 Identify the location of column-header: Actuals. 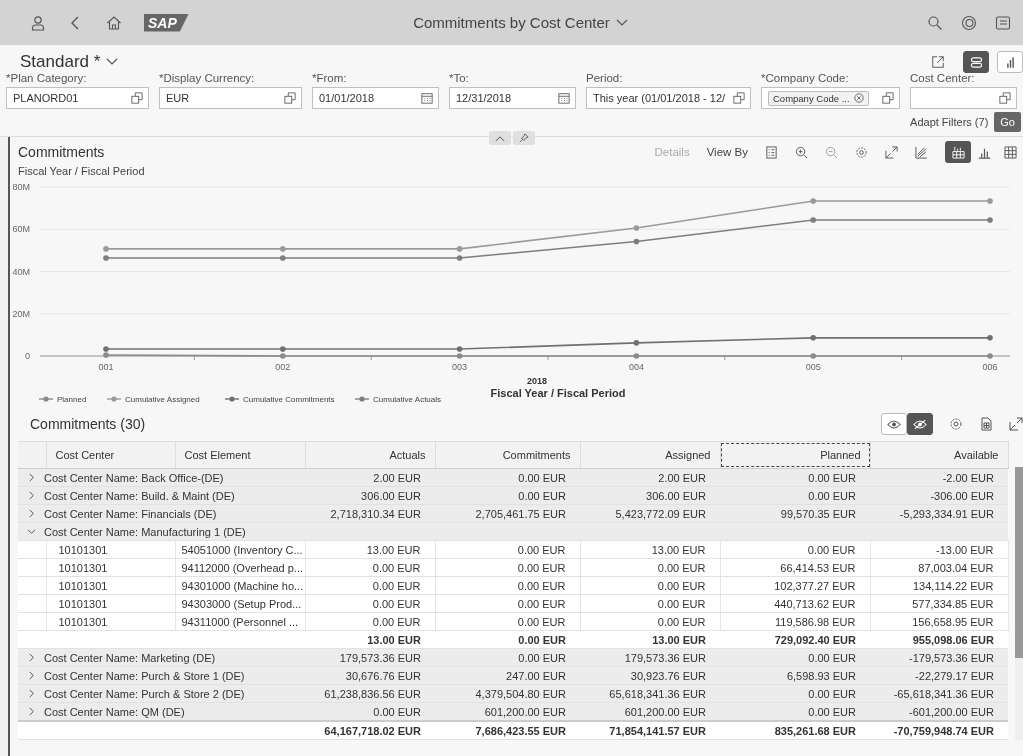
(370, 455).